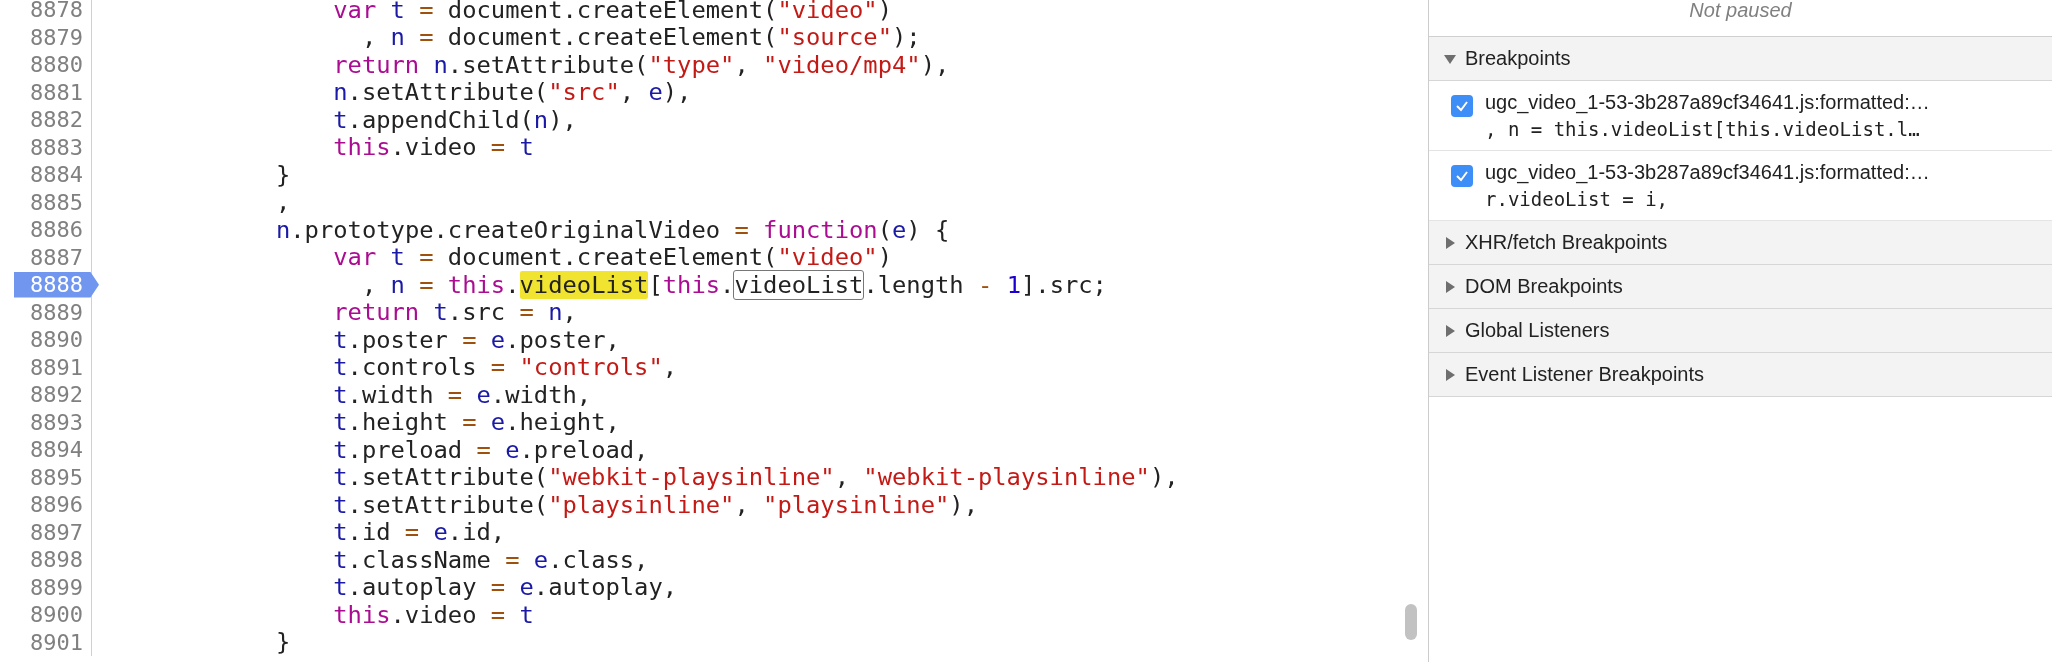 The image size is (2052, 662). Describe the element at coordinates (1740, 287) in the screenshot. I see `section-header: DOM Breakpoints` at that location.